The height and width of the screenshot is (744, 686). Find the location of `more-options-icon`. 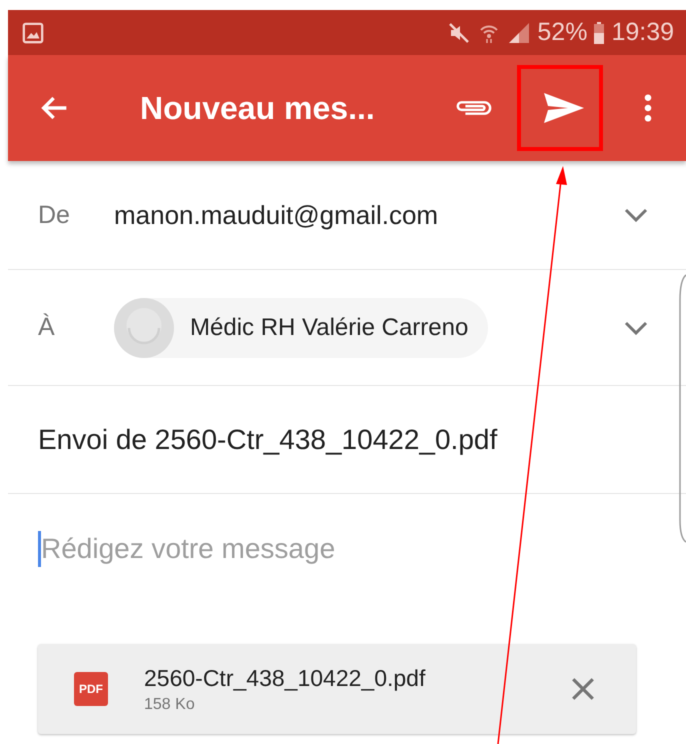

more-options-icon is located at coordinates (648, 108).